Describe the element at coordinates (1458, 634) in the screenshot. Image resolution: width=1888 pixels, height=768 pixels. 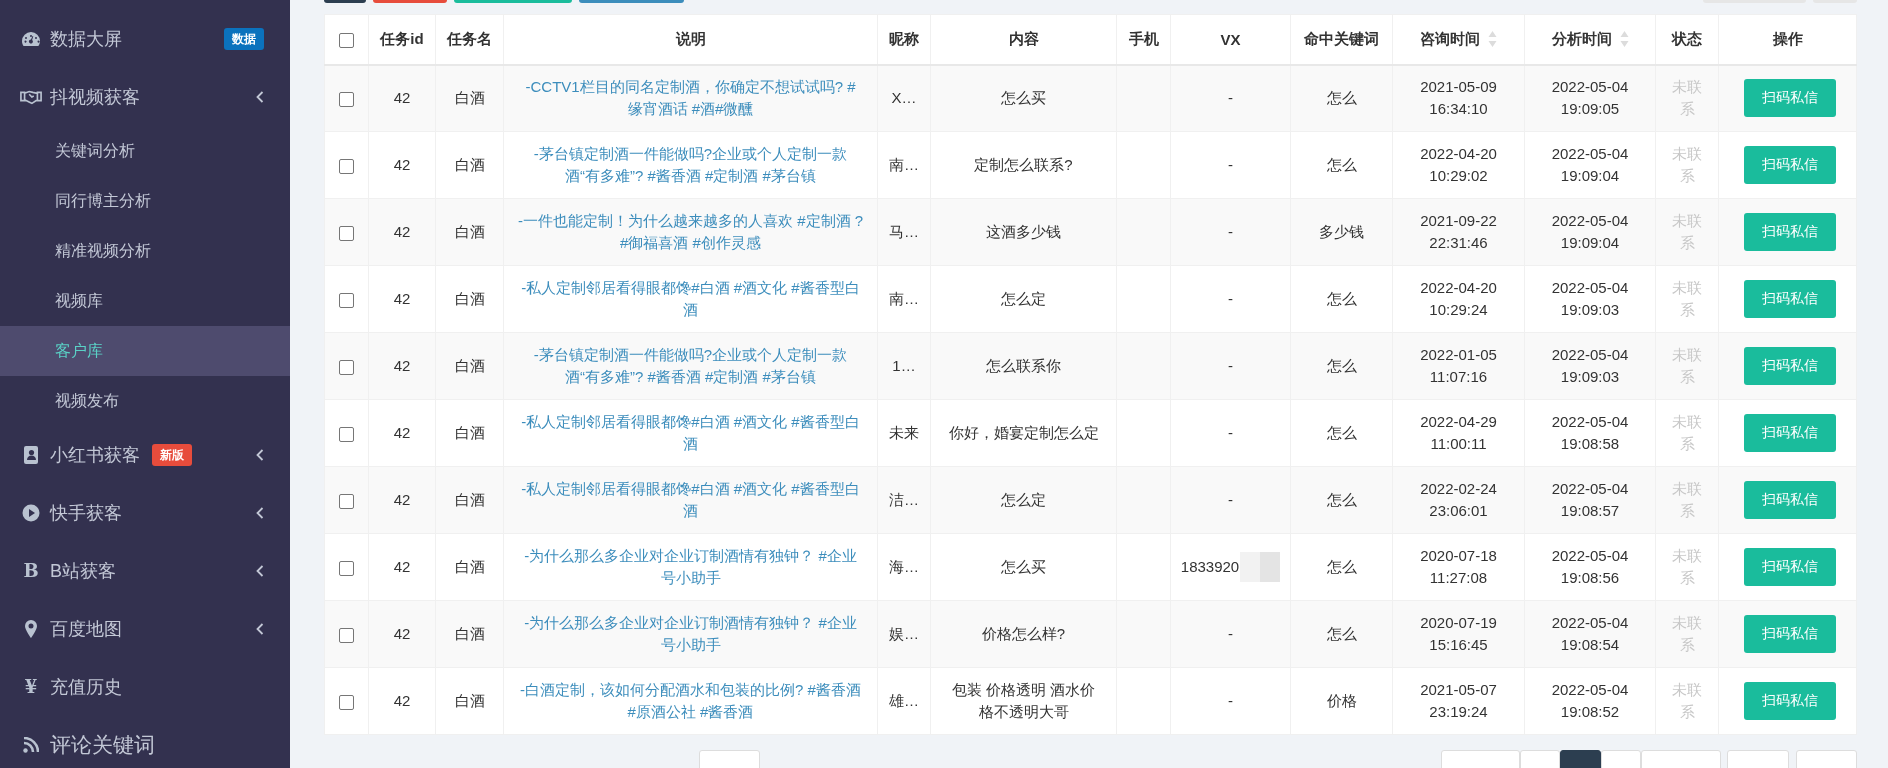
I see `table-cell-text: 2020-07-19 15:16:45` at that location.